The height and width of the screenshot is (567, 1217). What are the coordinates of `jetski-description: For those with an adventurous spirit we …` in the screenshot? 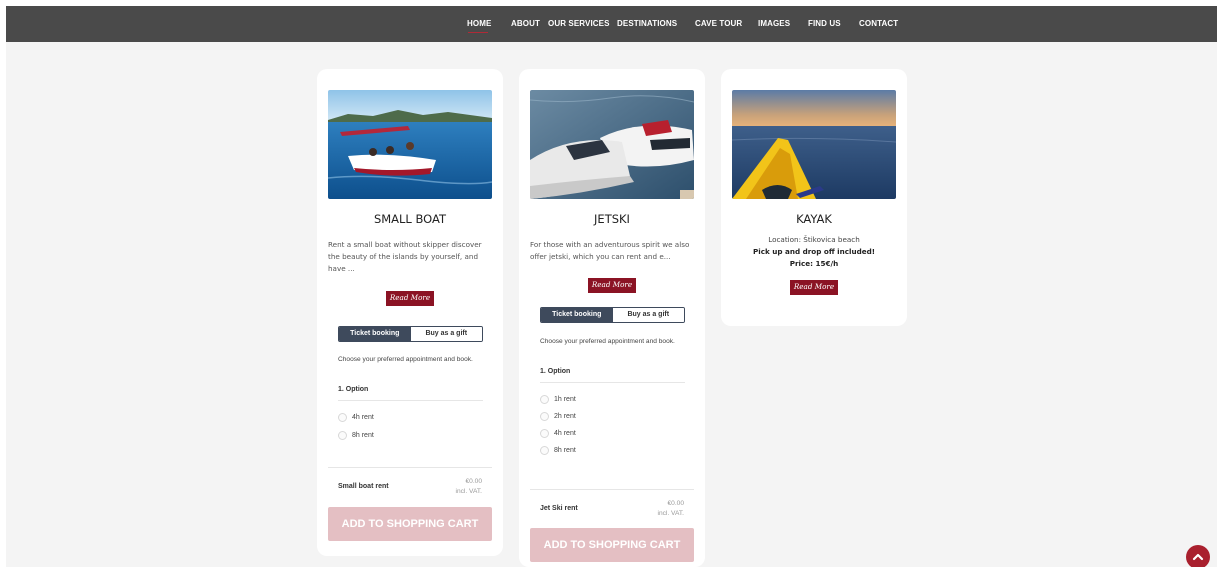 It's located at (610, 250).